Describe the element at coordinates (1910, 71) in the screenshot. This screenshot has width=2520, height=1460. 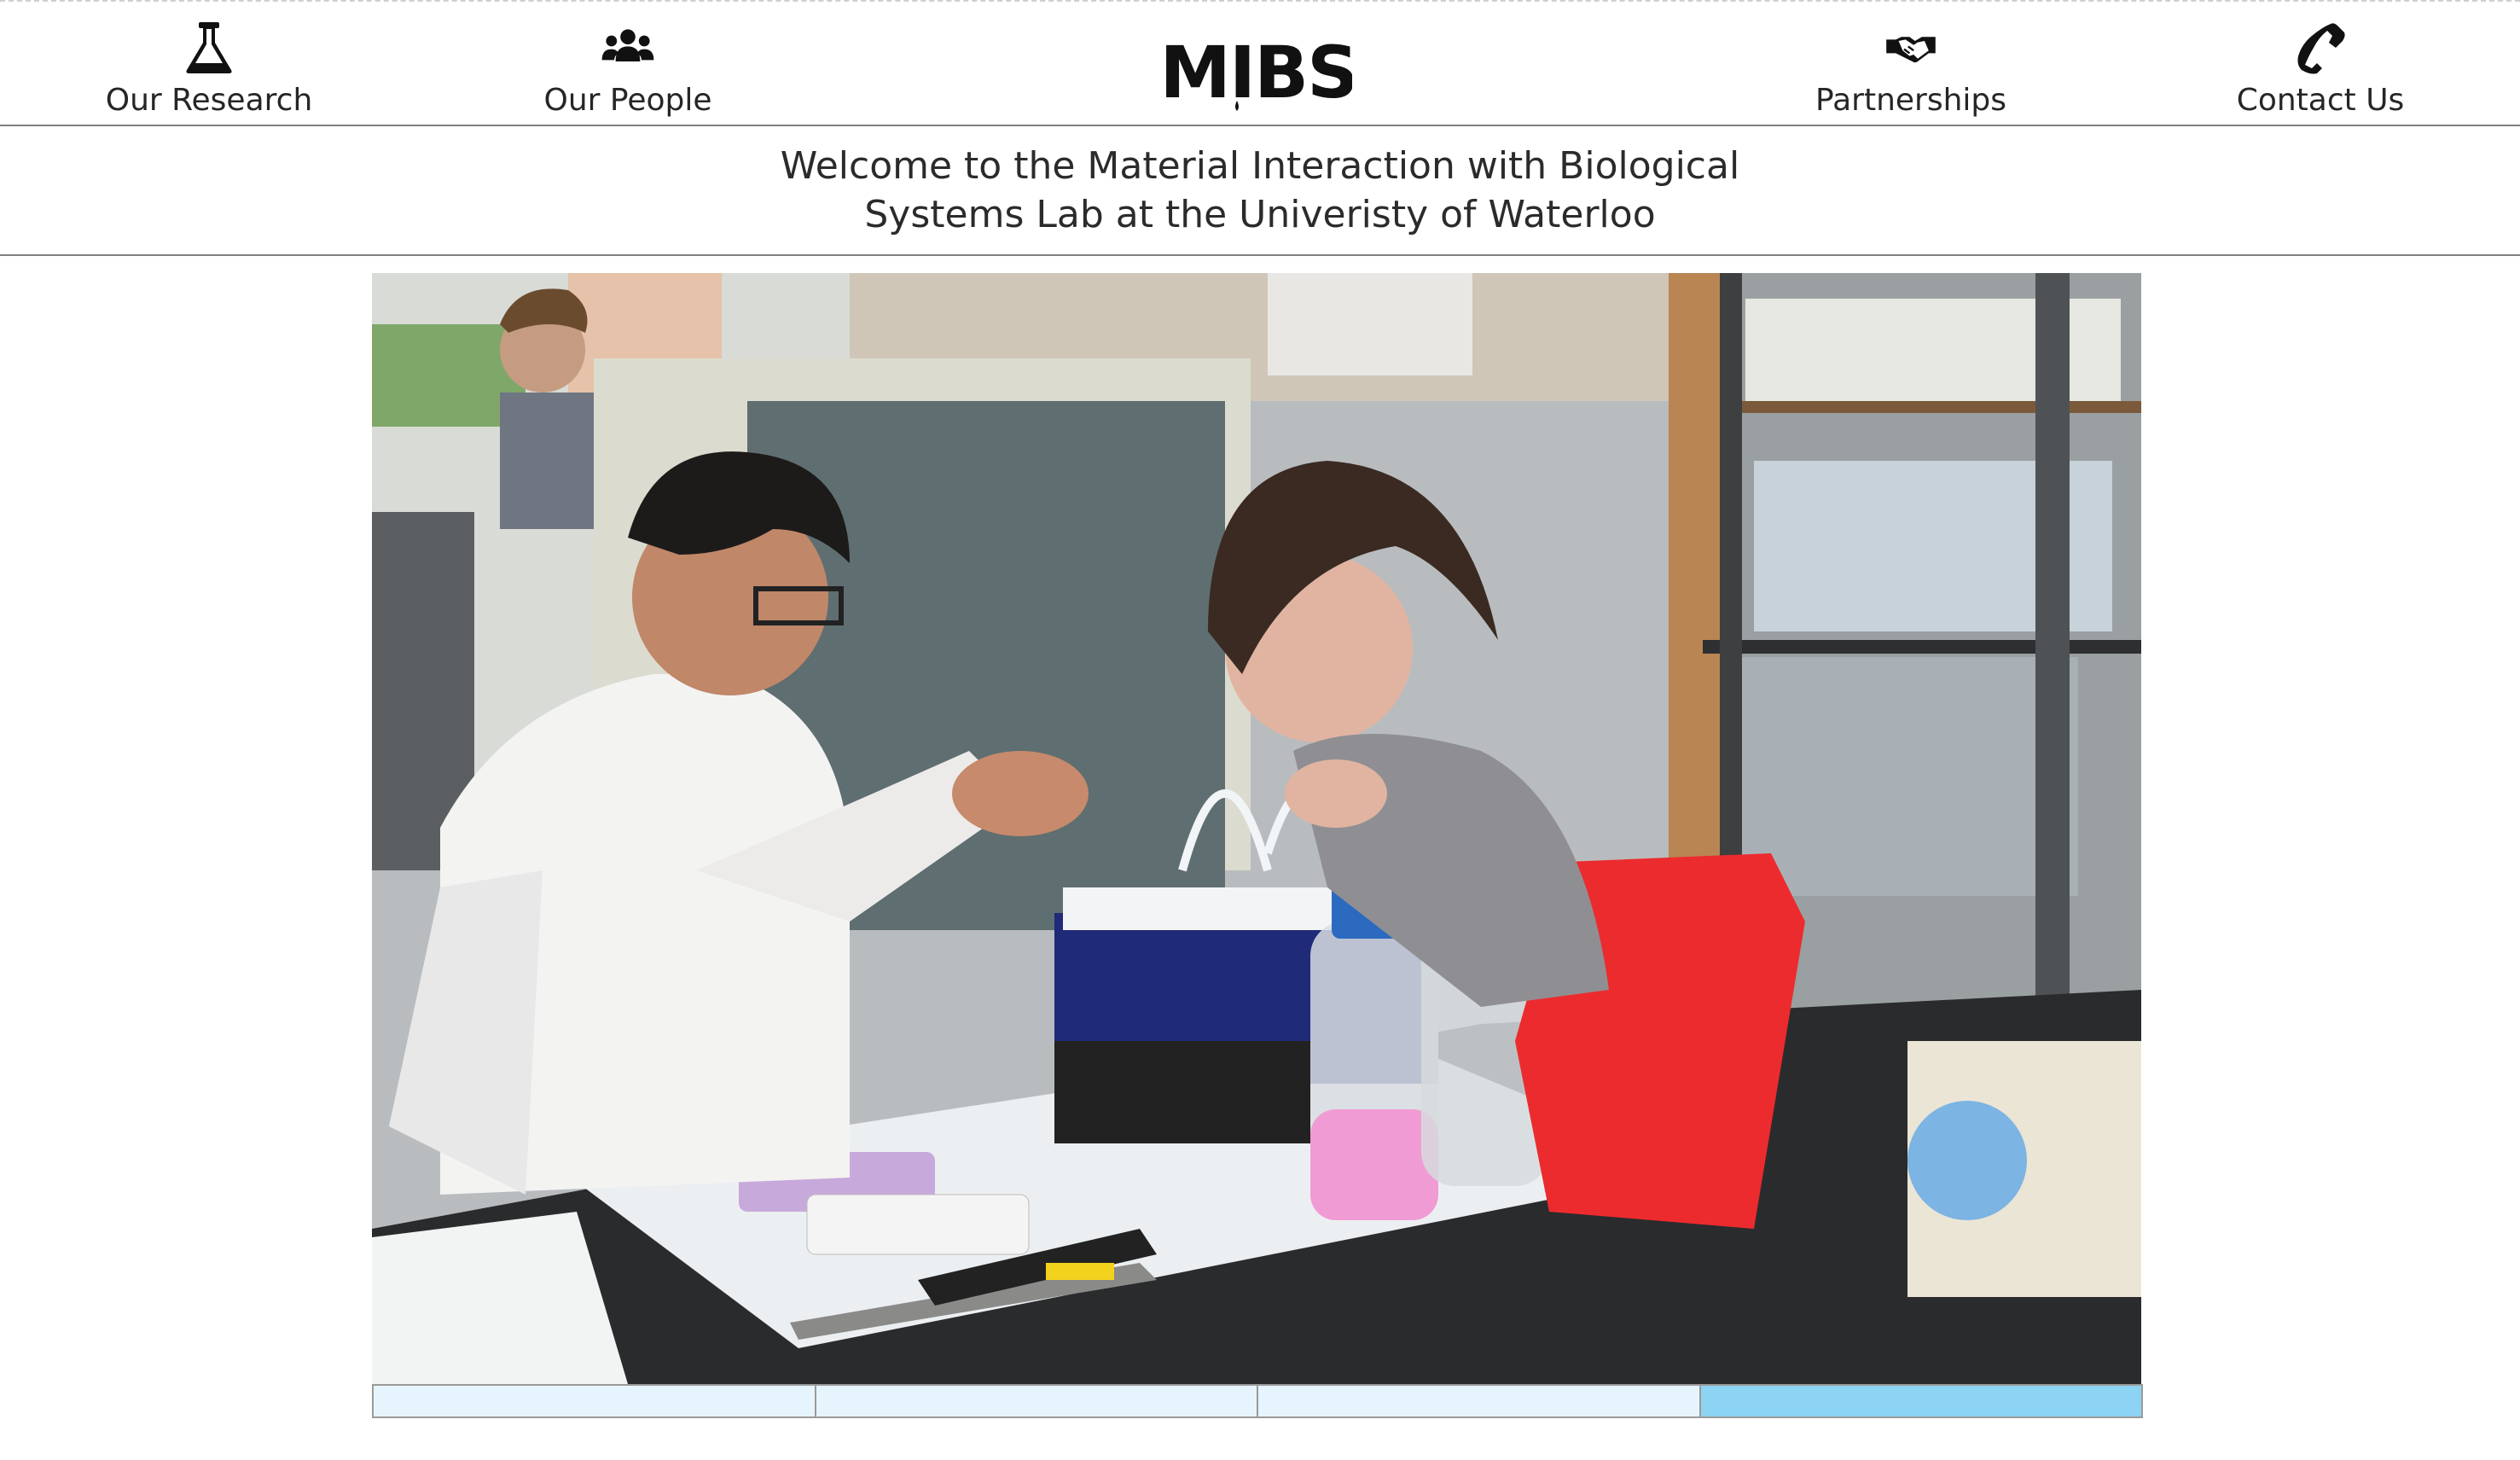
I see `nav-partnerships: Partnerships` at that location.